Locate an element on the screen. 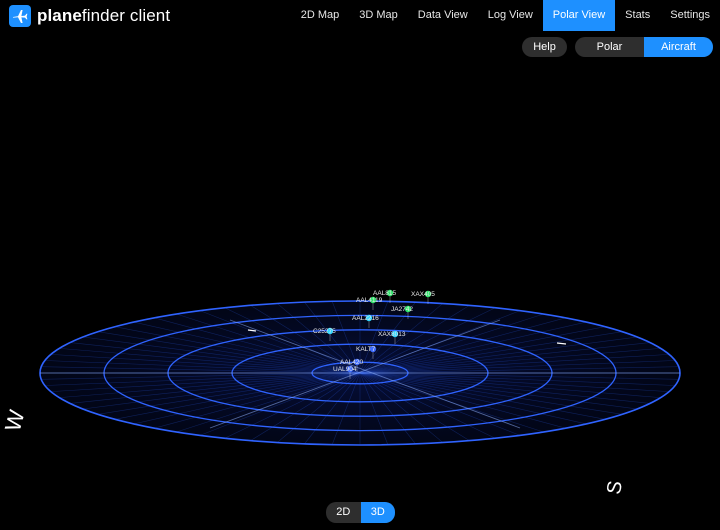 This screenshot has height=530, width=720. aircraft-label: XAX8013 is located at coordinates (392, 334).